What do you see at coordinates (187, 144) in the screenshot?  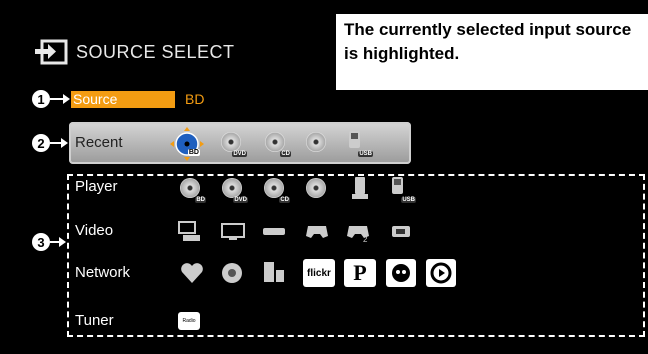 I see `recent-item-bd-selected: BD` at bounding box center [187, 144].